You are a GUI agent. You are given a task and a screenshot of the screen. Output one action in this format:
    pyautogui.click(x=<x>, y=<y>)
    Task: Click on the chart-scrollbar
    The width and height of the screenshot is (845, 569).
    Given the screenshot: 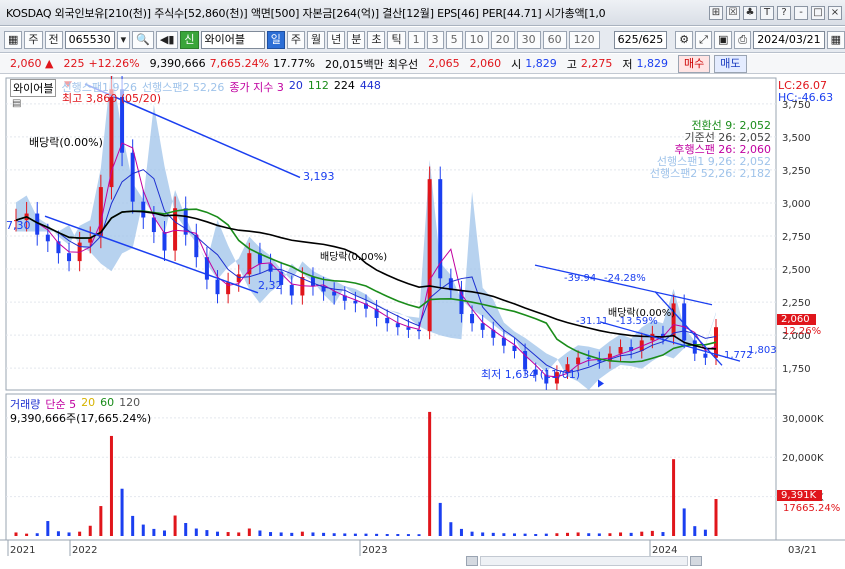 What is the action you would take?
    pyautogui.click(x=584, y=561)
    